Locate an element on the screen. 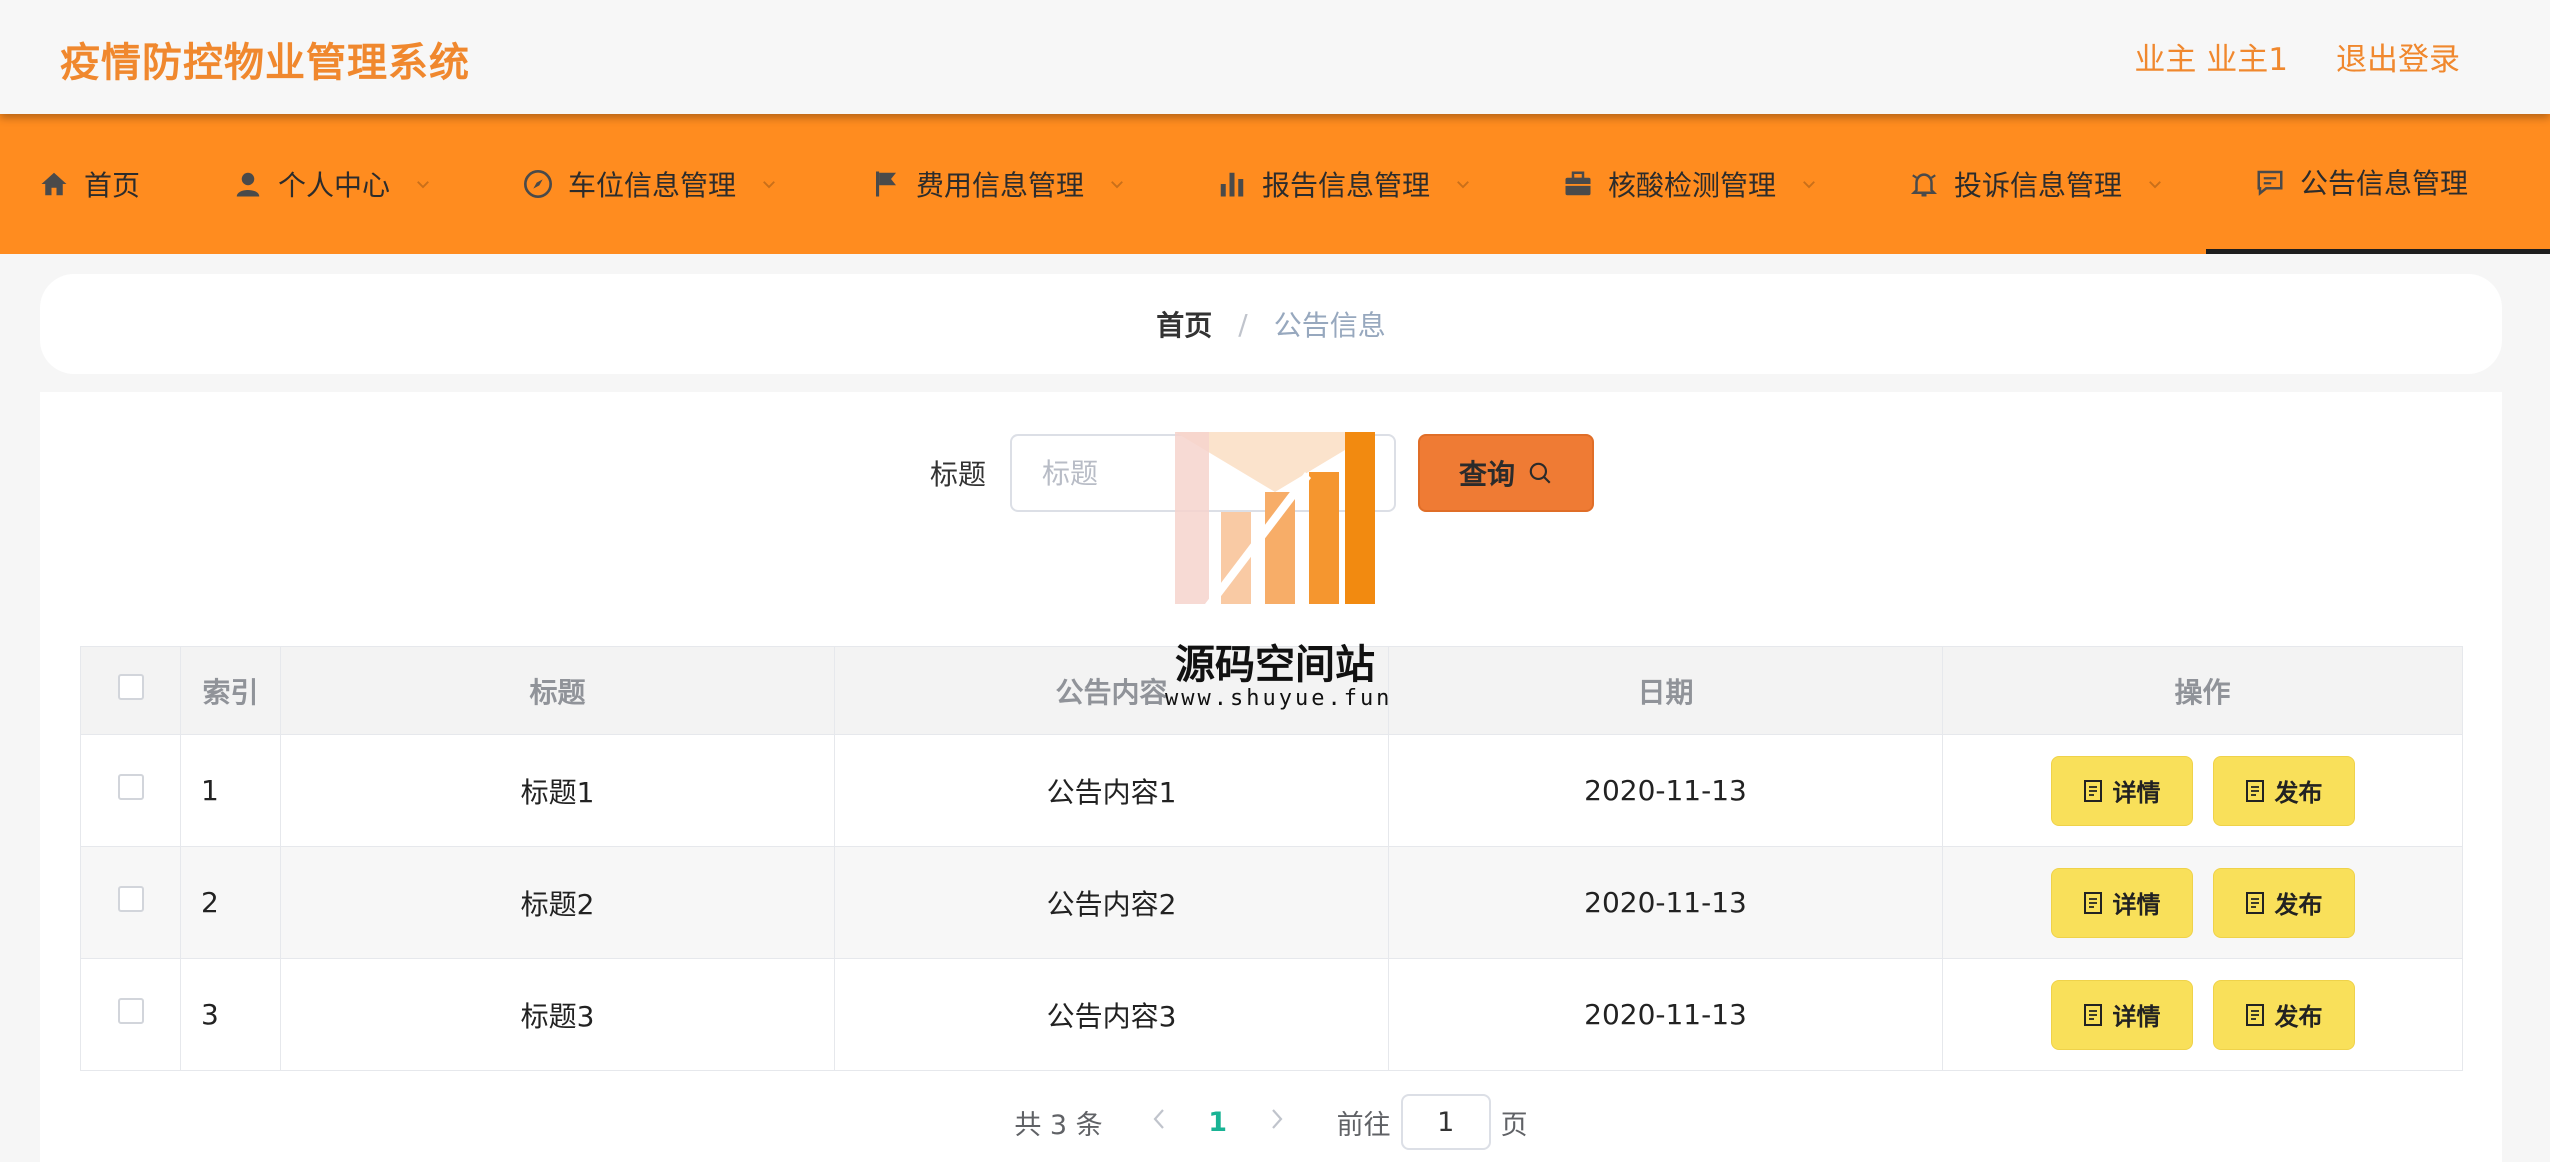 Image resolution: width=2550 pixels, height=1162 pixels. cell-index: 2 is located at coordinates (230, 902).